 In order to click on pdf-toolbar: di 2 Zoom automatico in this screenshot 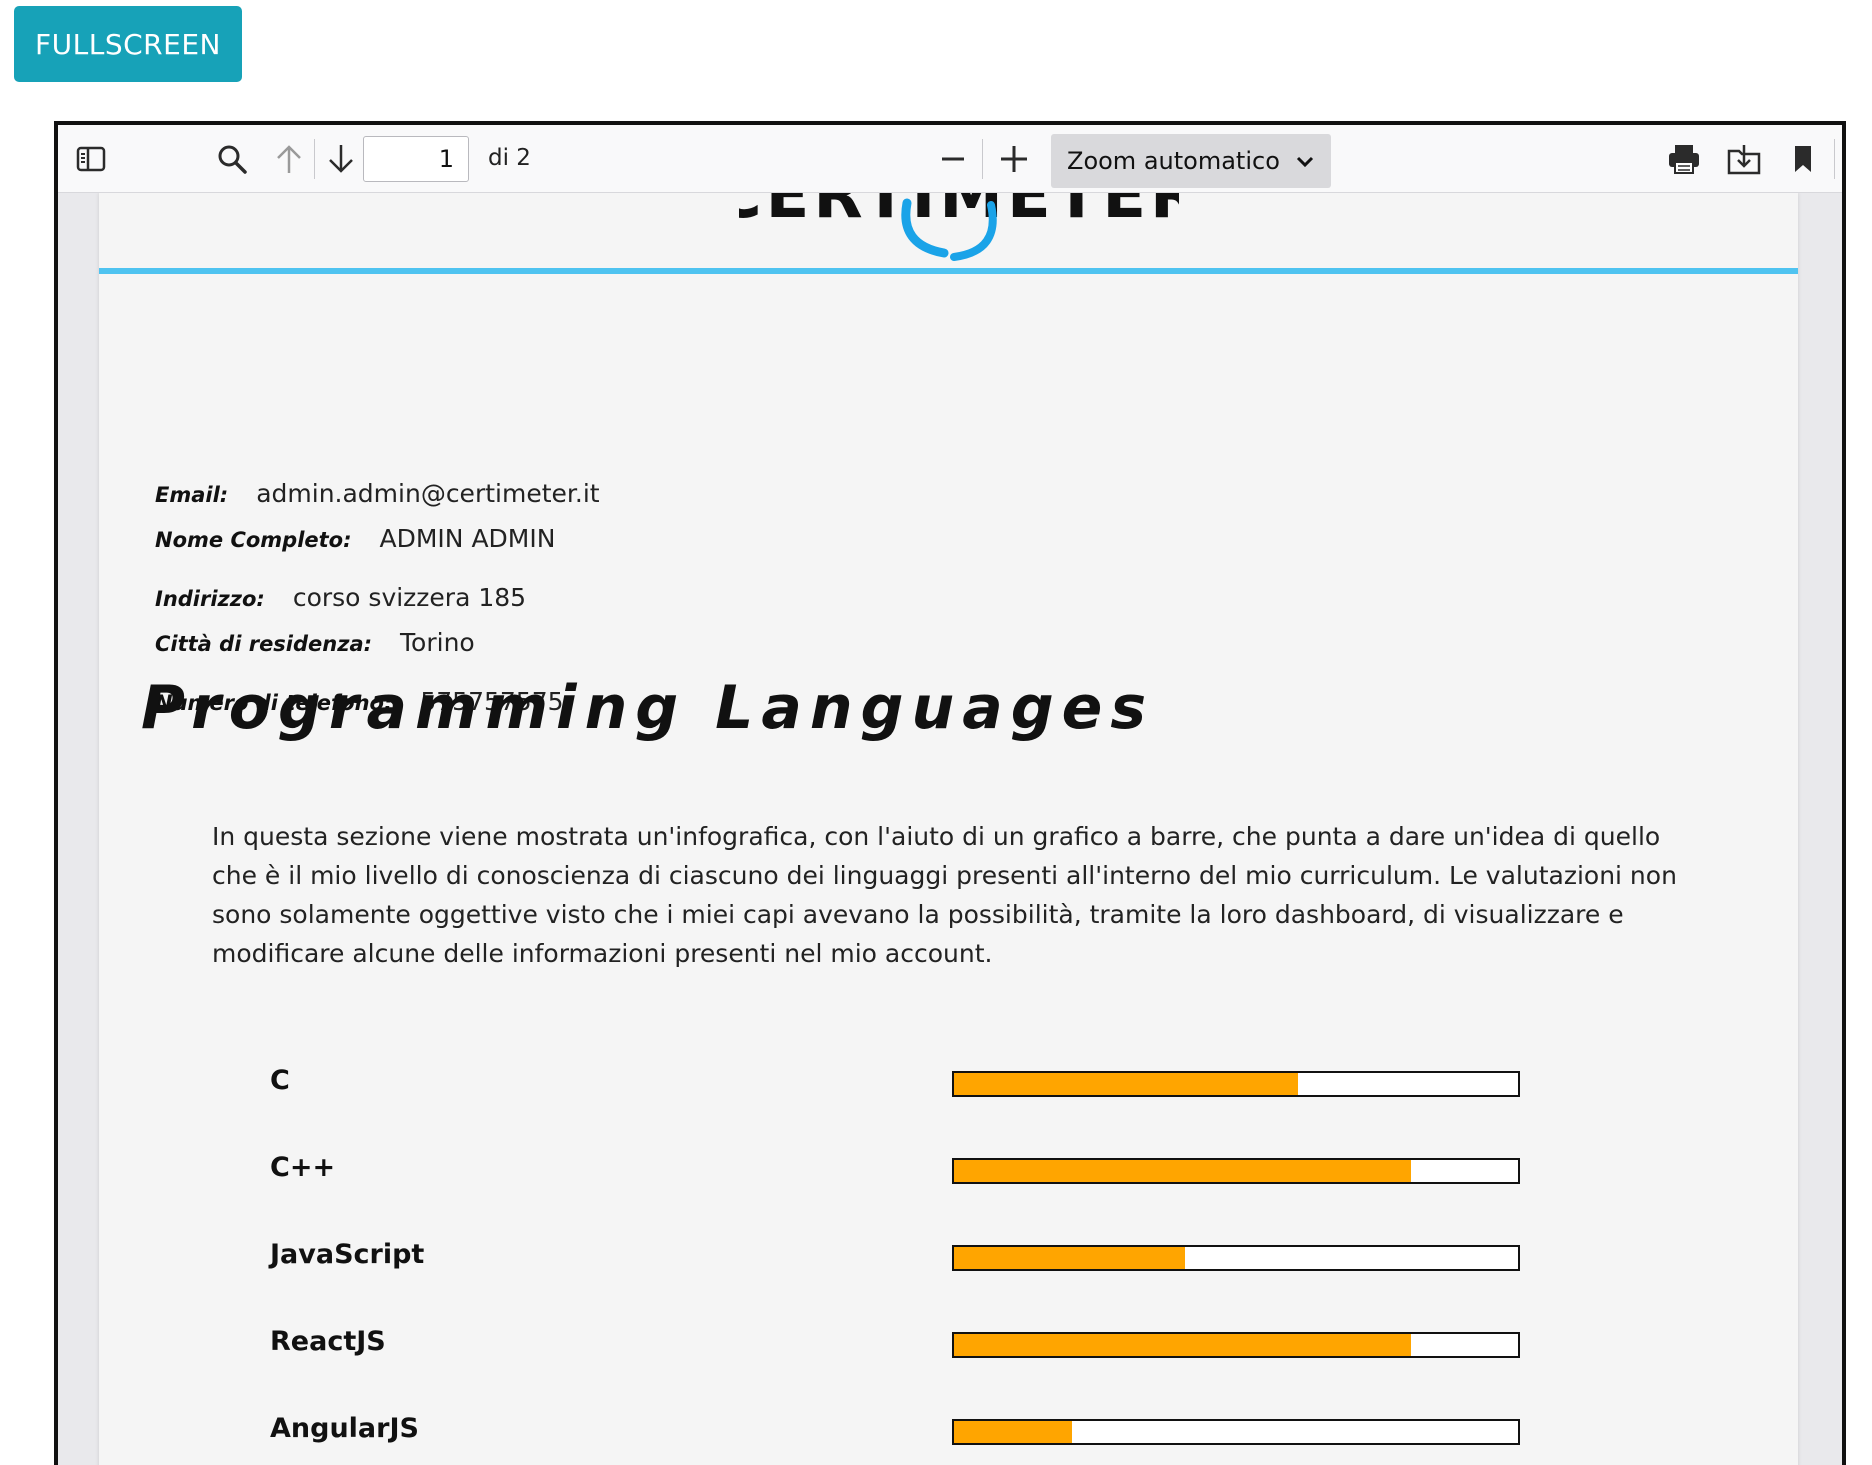, I will do `click(950, 159)`.